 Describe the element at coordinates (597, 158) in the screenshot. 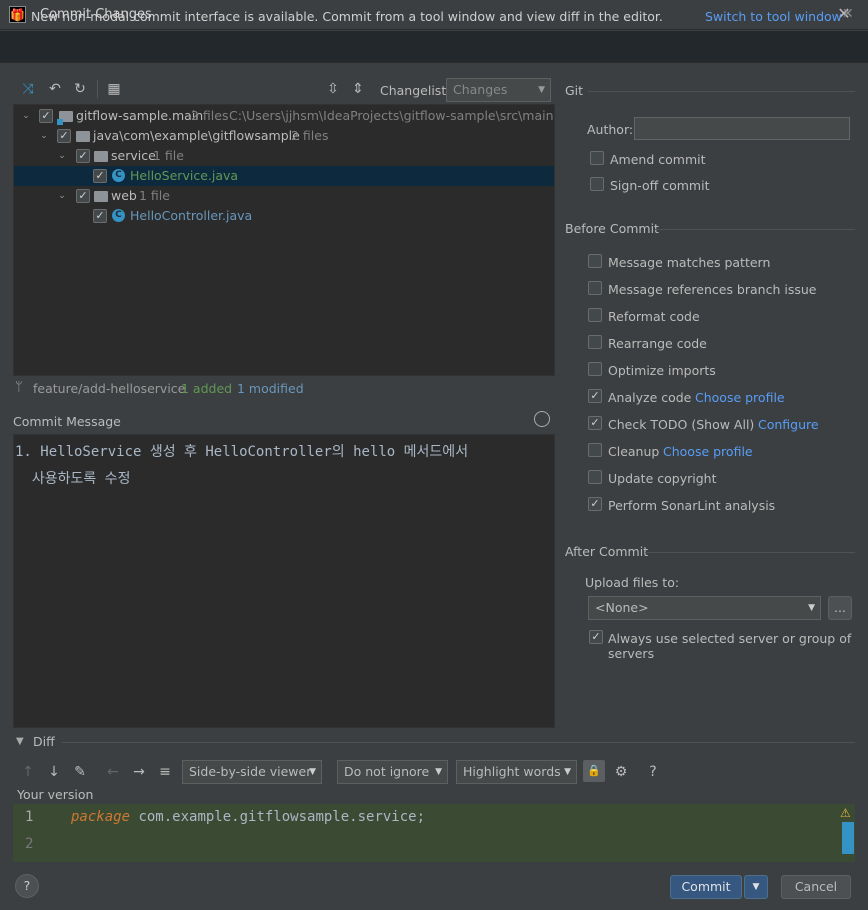

I see `amend-checkbox` at that location.